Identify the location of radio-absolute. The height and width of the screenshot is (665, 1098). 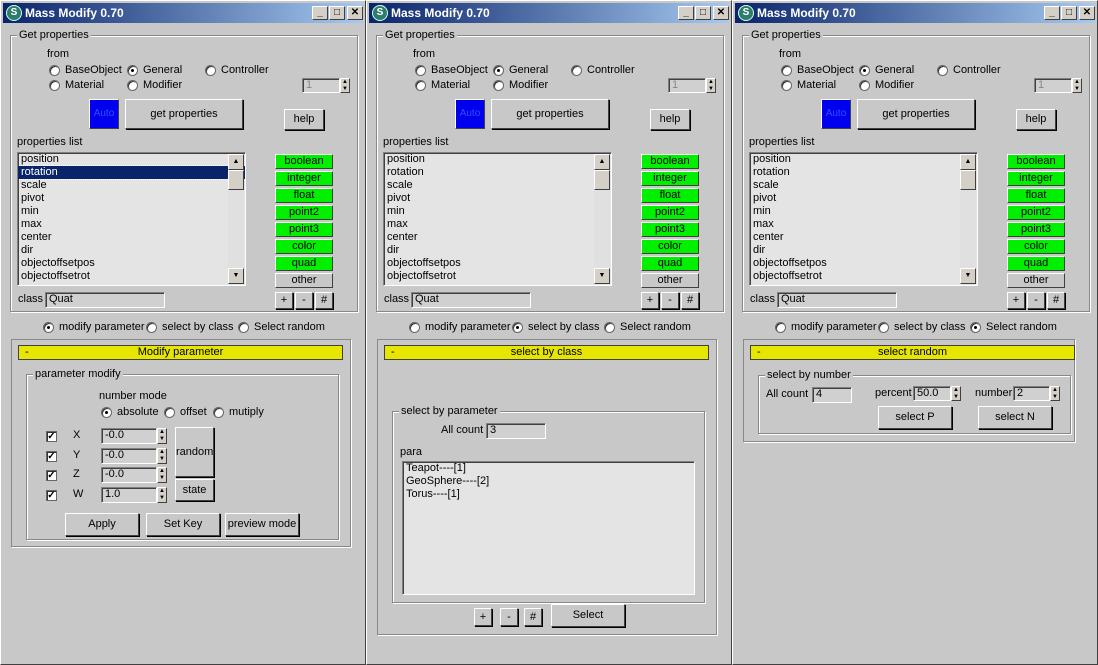
(106, 412).